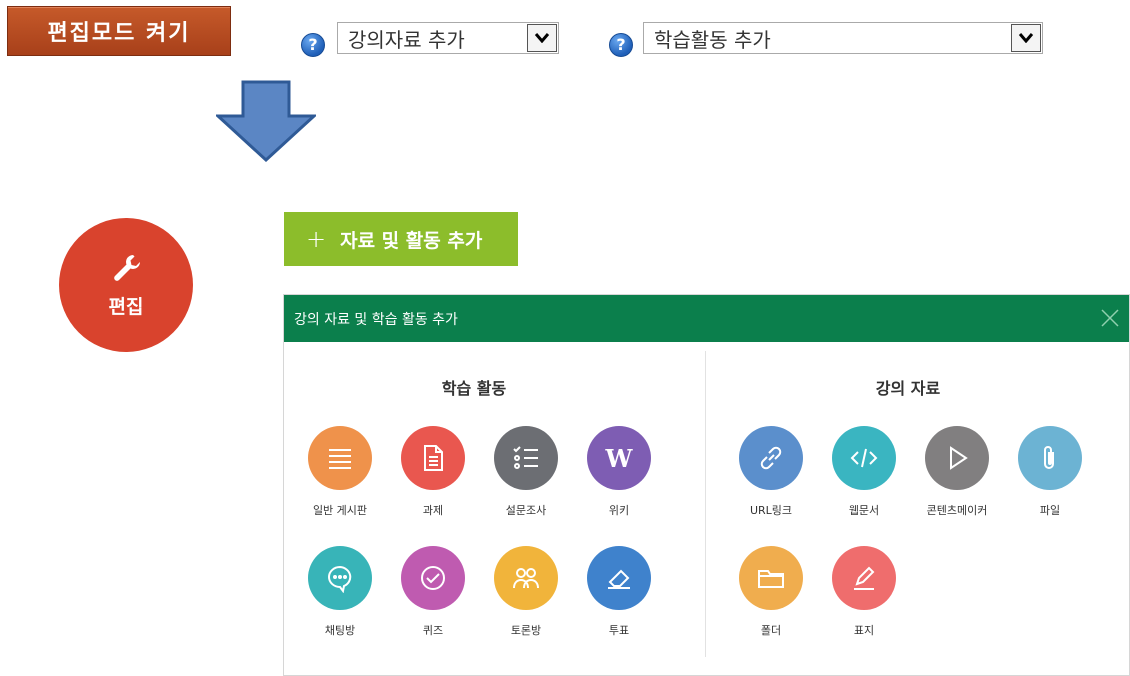  I want to click on modal-title: 강의 자료 및 학습 활동 추가, so click(376, 319).